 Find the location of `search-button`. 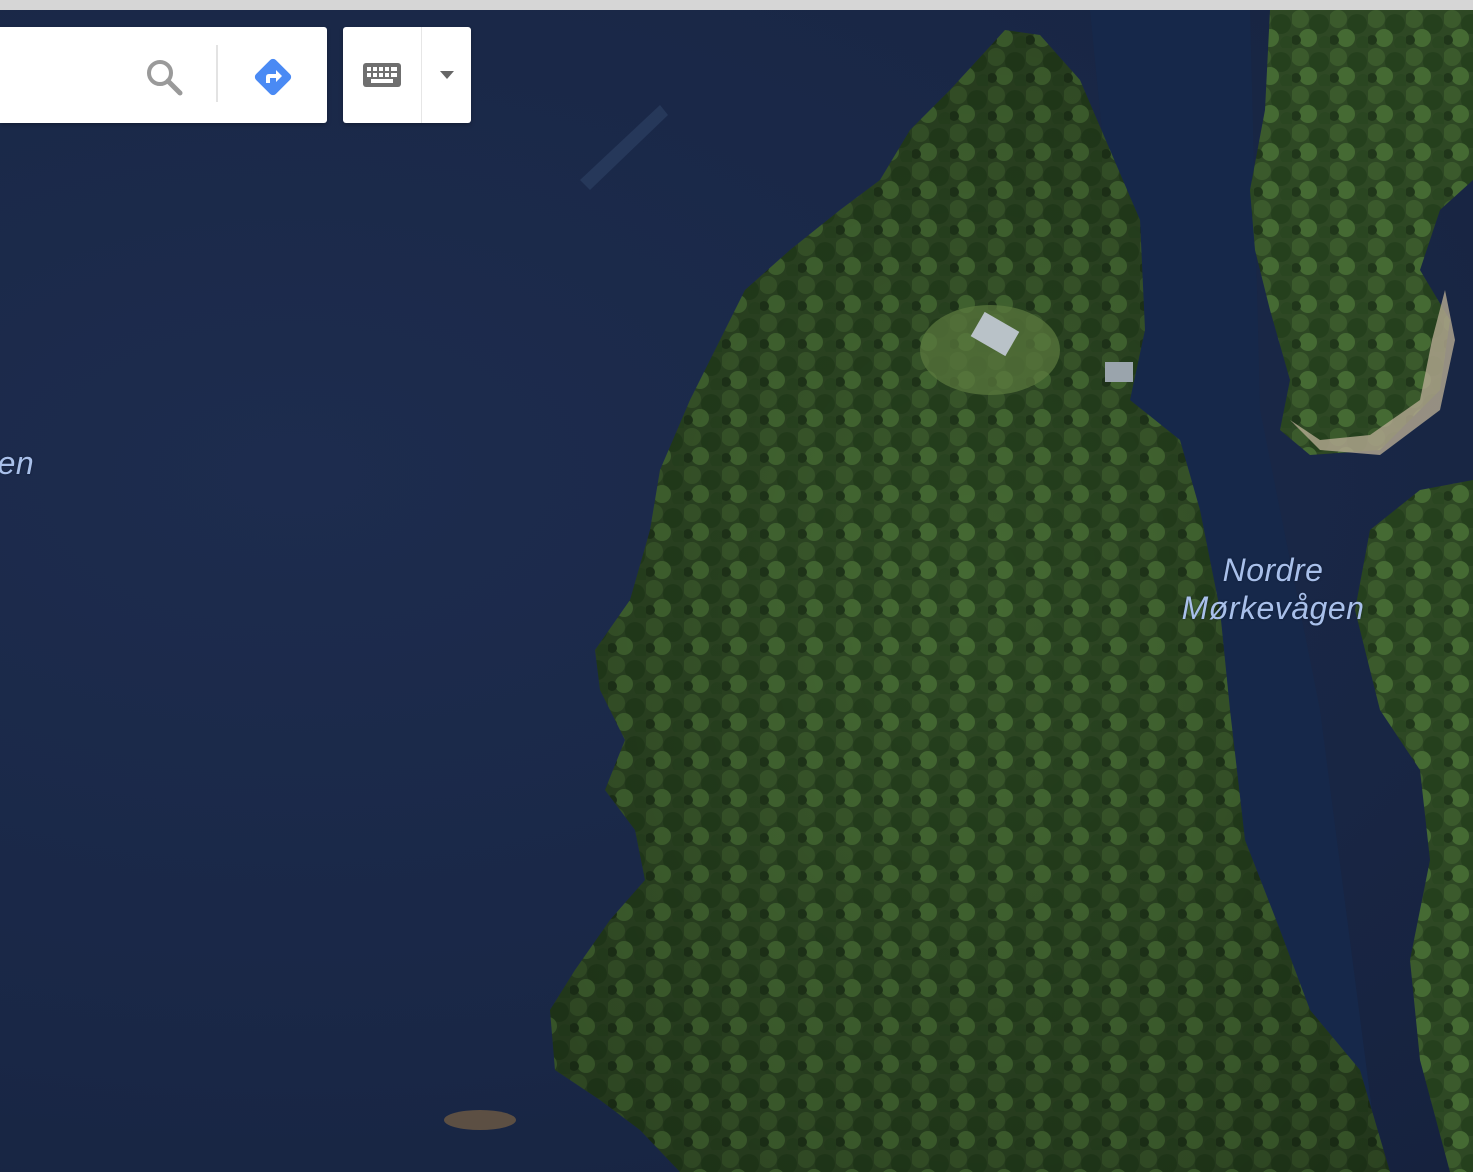

search-button is located at coordinates (164, 77).